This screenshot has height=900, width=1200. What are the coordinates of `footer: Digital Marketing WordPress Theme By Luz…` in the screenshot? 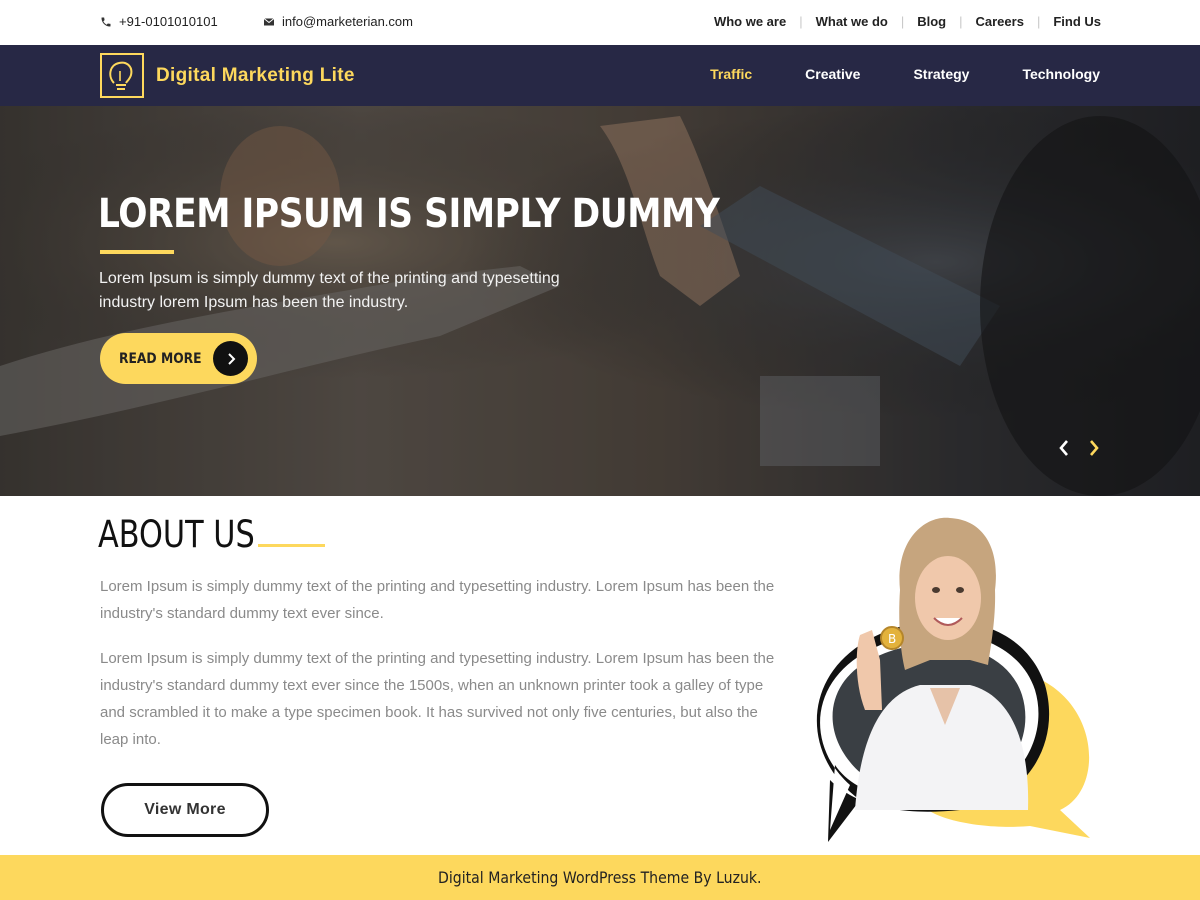 It's located at (600, 877).